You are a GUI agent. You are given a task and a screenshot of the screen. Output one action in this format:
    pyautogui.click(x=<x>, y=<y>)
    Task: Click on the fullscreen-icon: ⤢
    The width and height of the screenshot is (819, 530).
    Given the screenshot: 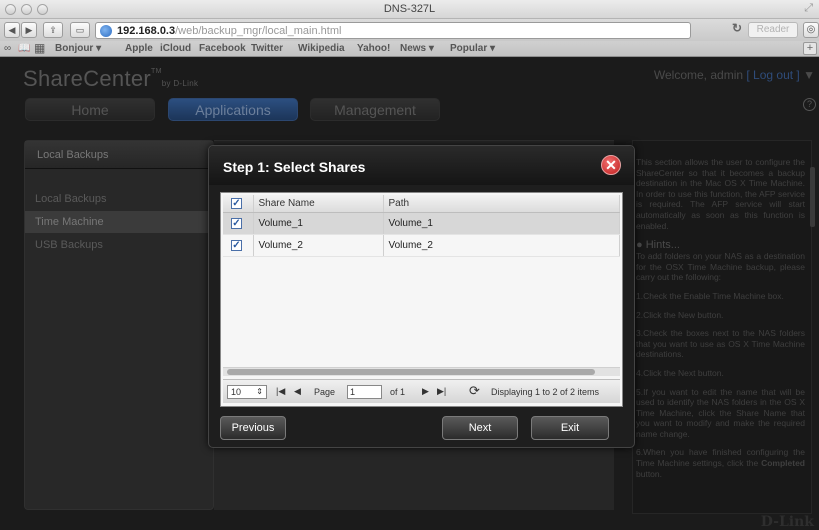 What is the action you would take?
    pyautogui.click(x=808, y=8)
    